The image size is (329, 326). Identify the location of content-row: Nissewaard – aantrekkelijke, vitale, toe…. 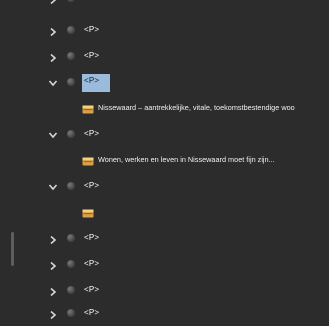
(164, 109).